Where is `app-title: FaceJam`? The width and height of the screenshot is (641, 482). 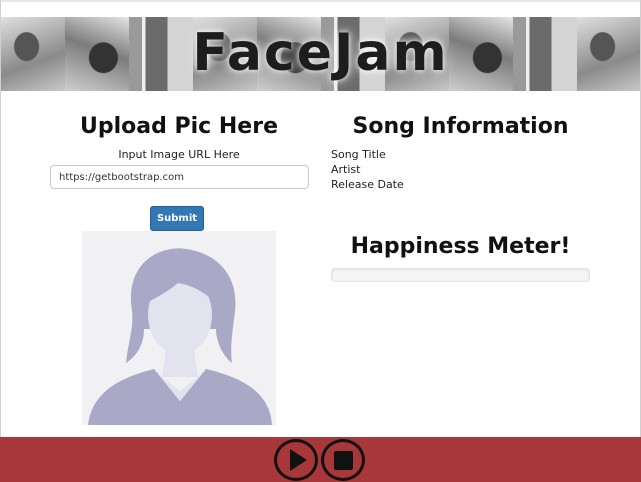 app-title: FaceJam is located at coordinates (320, 53).